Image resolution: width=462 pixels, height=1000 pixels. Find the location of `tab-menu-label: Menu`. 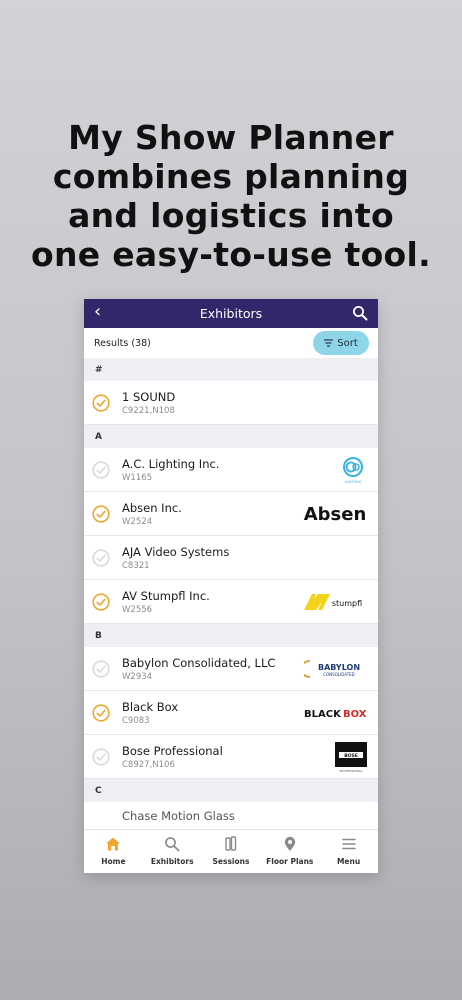

tab-menu-label: Menu is located at coordinates (348, 861).